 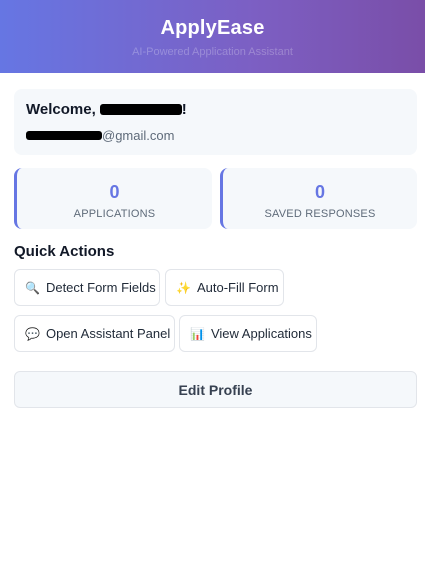 I want to click on redacted-name, so click(x=140, y=109).